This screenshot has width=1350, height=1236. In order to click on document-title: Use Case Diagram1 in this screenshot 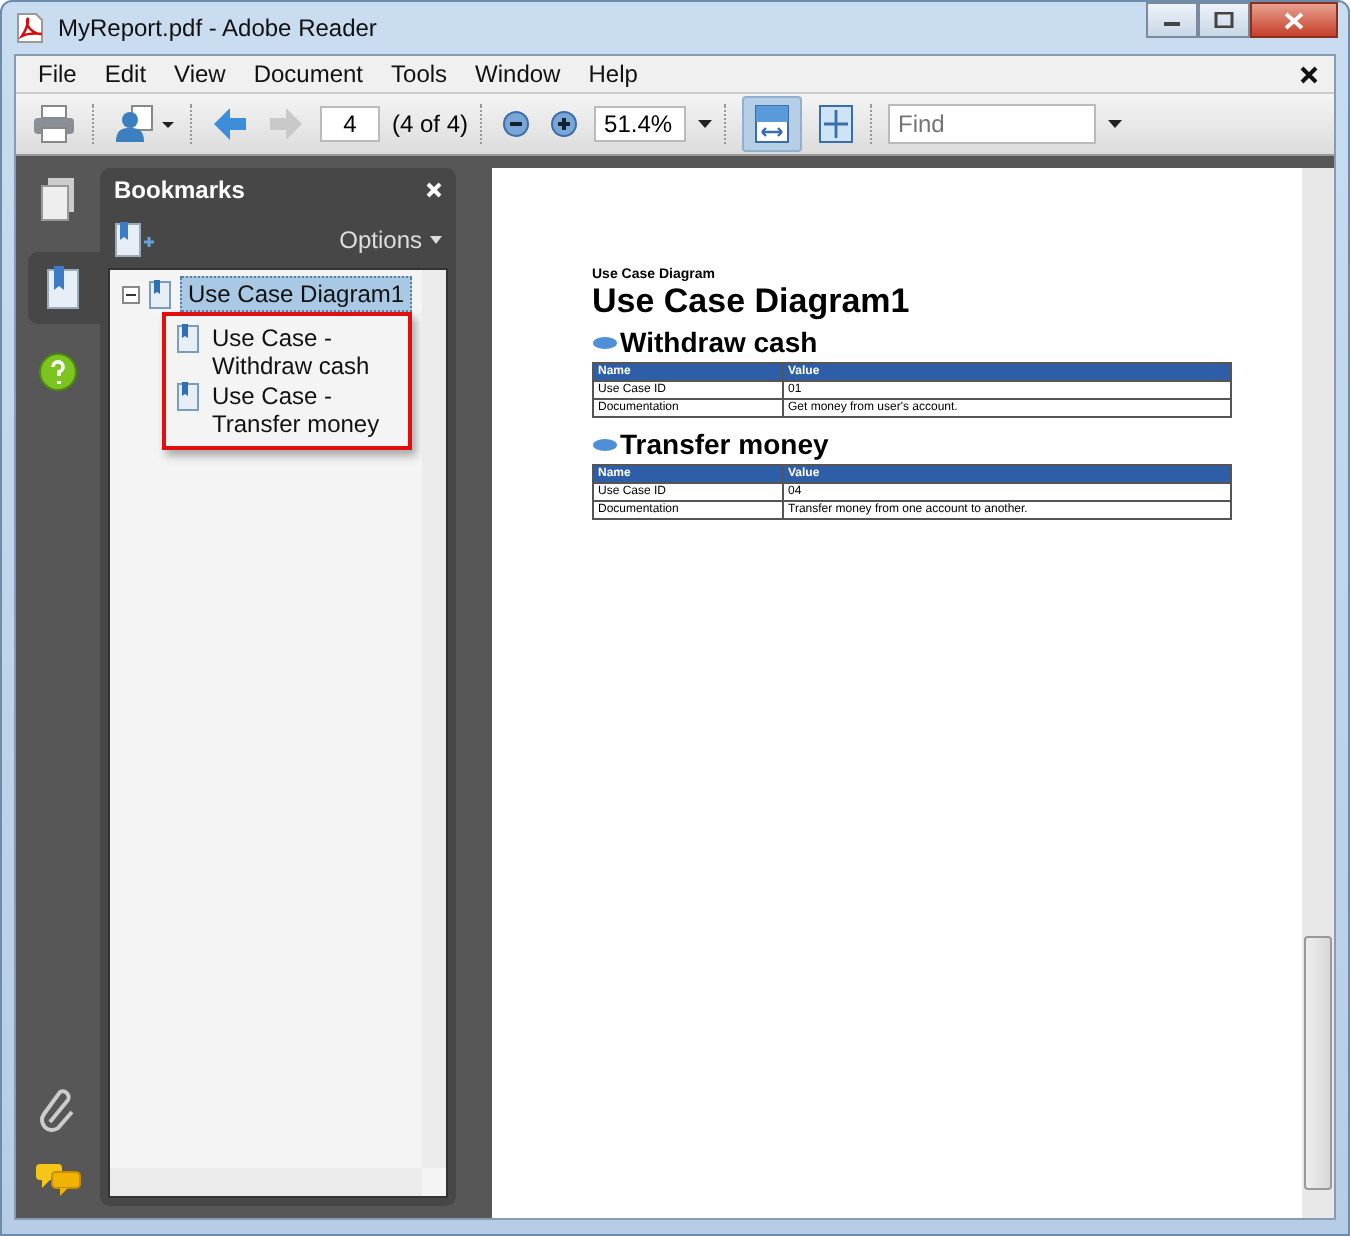, I will do `click(752, 302)`.